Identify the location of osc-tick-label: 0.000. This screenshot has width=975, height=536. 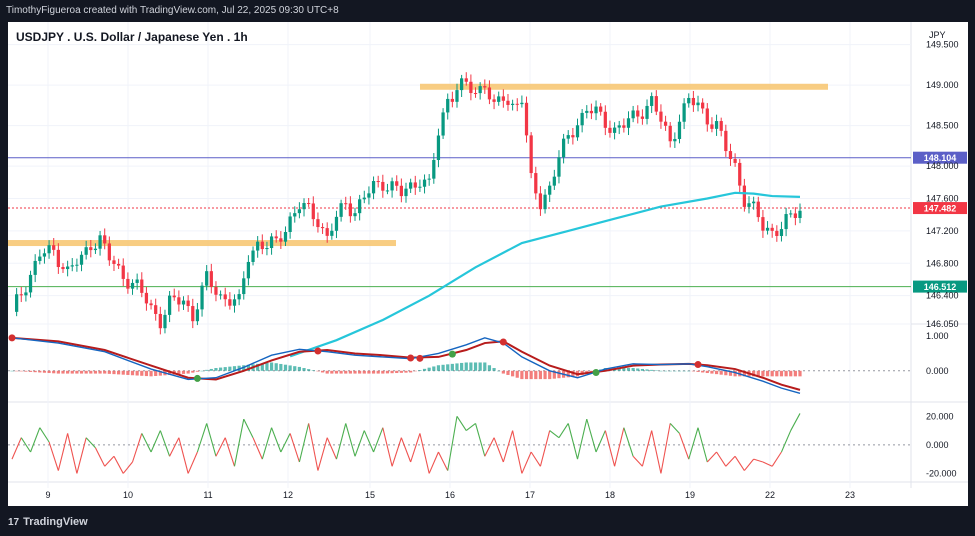
(937, 445).